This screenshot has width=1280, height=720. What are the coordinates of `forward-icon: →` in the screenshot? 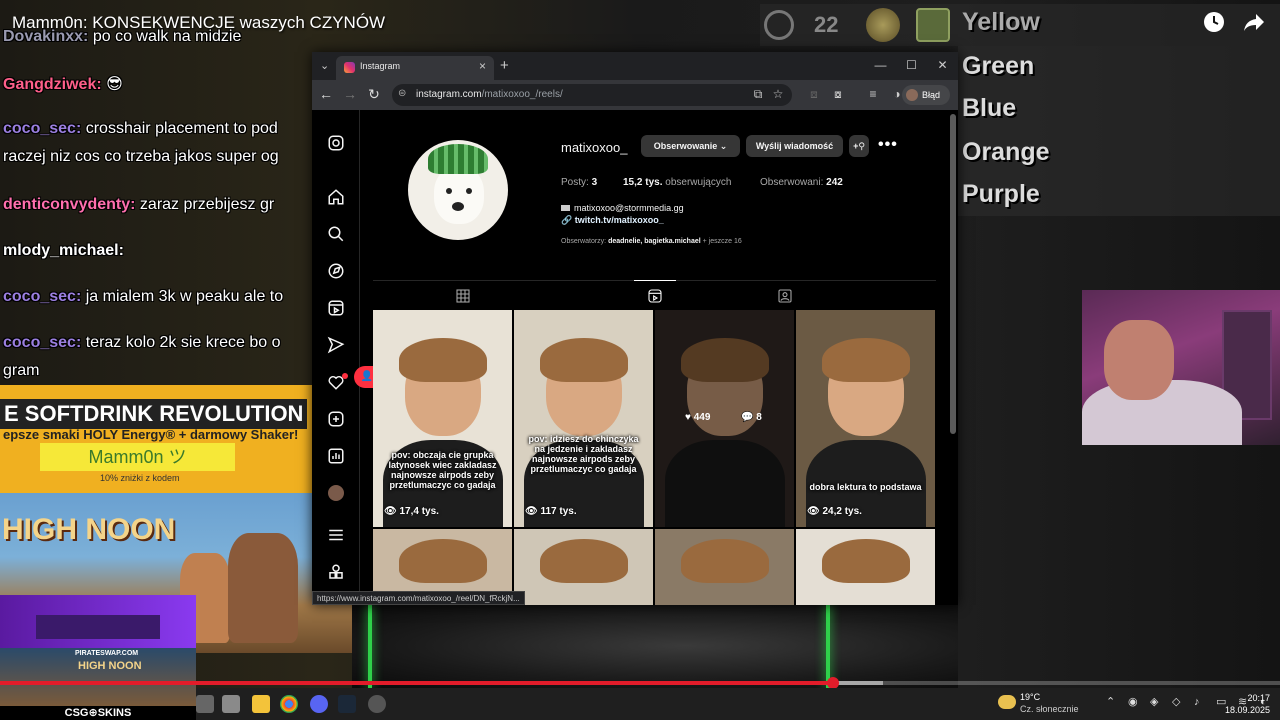 It's located at (350, 94).